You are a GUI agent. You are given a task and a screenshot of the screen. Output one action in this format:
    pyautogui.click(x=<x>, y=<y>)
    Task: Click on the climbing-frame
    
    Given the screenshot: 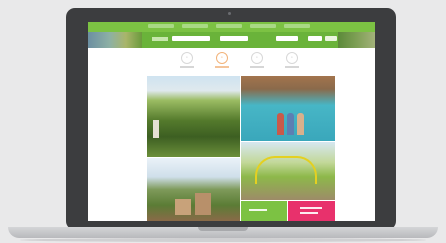 What is the action you would take?
    pyautogui.click(x=286, y=170)
    